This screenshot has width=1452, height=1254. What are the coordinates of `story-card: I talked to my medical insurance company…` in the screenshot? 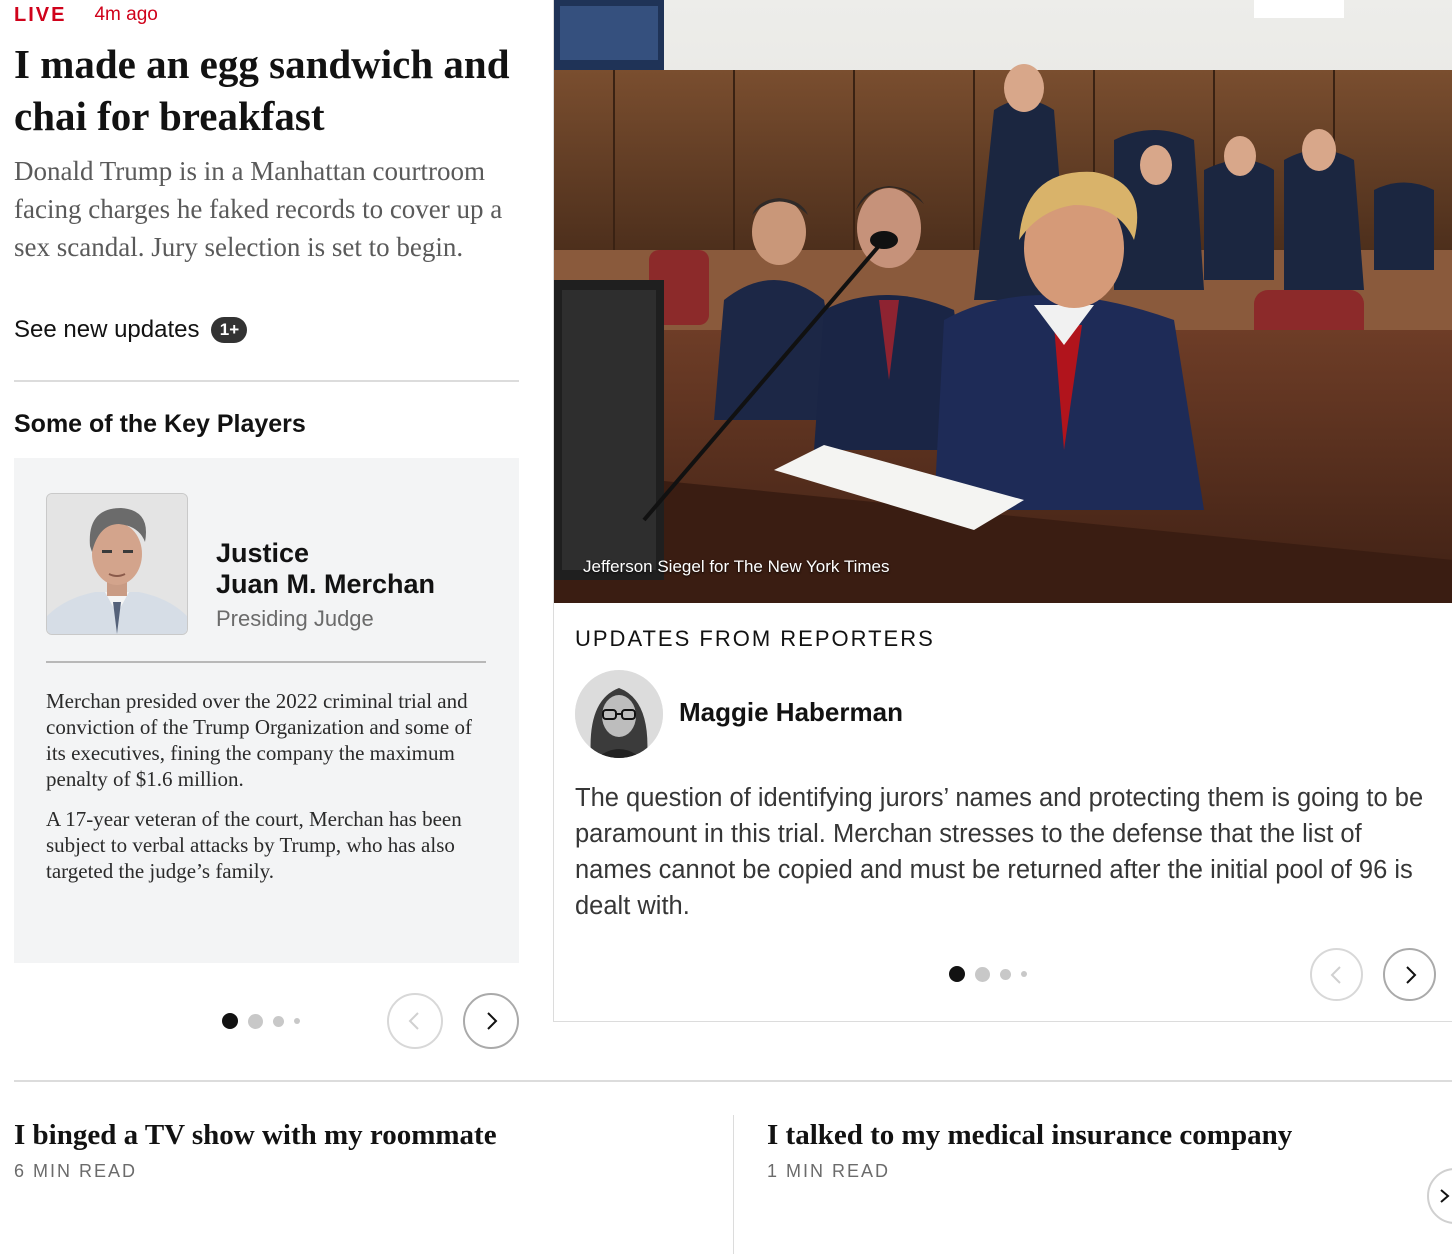 It's located at (1029, 1148).